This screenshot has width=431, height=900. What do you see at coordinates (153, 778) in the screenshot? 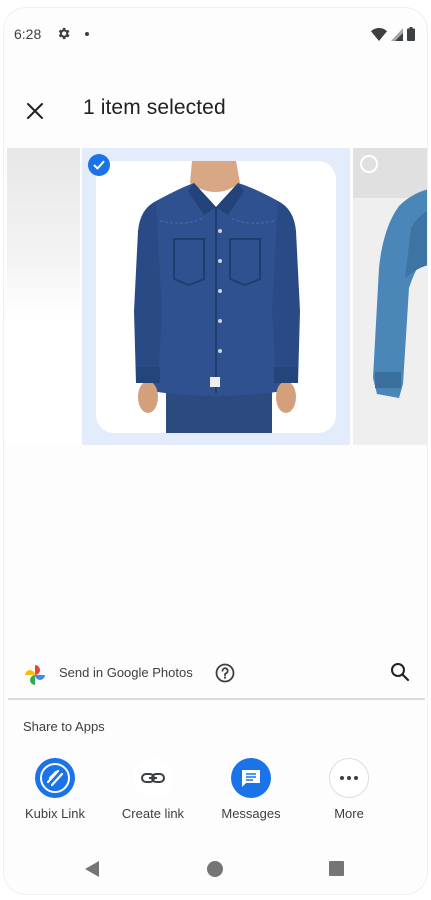
I see `link-icon` at bounding box center [153, 778].